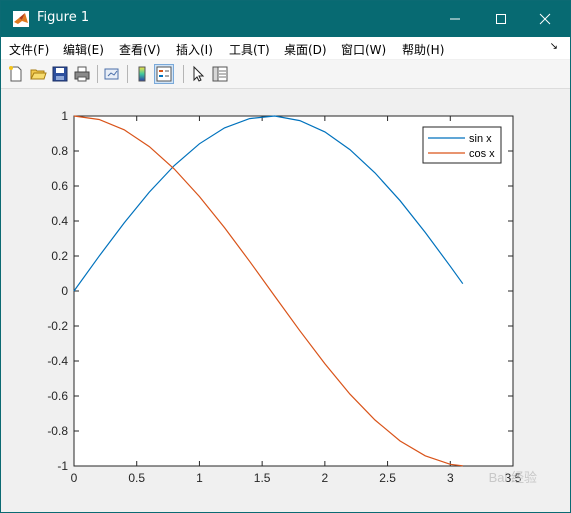  I want to click on link-plot-icon, so click(112, 74).